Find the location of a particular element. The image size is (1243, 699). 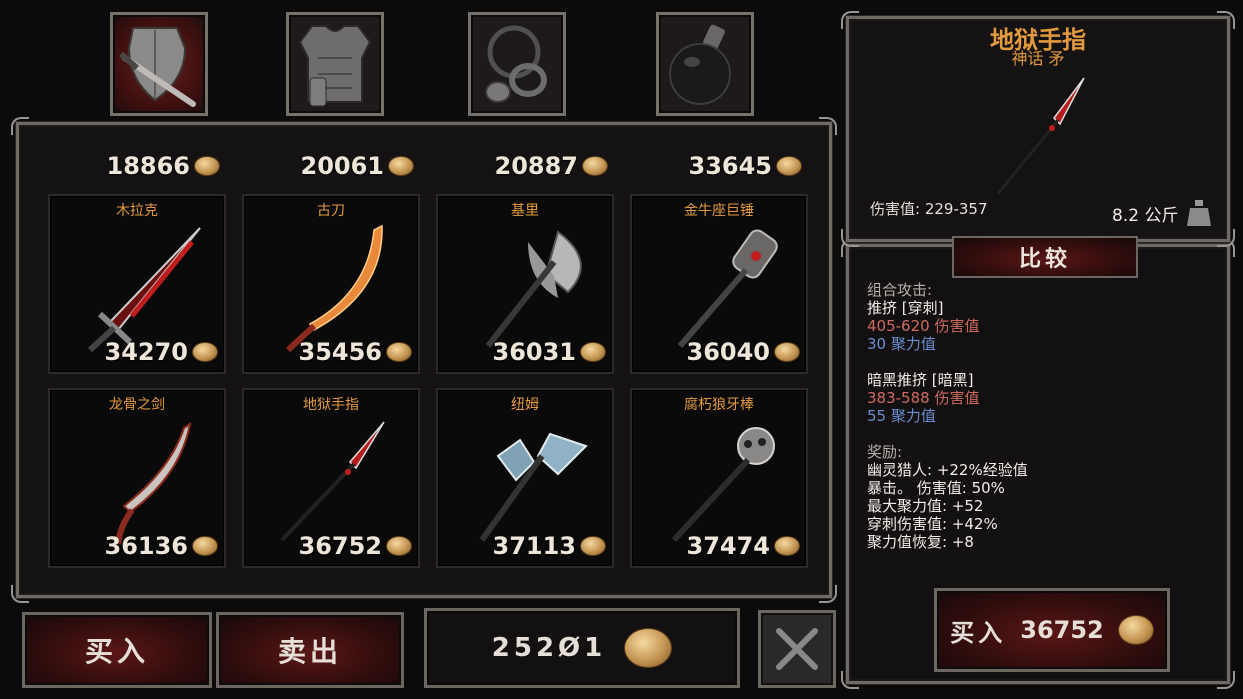

buy-tab-label: 买入 is located at coordinates (116, 651).